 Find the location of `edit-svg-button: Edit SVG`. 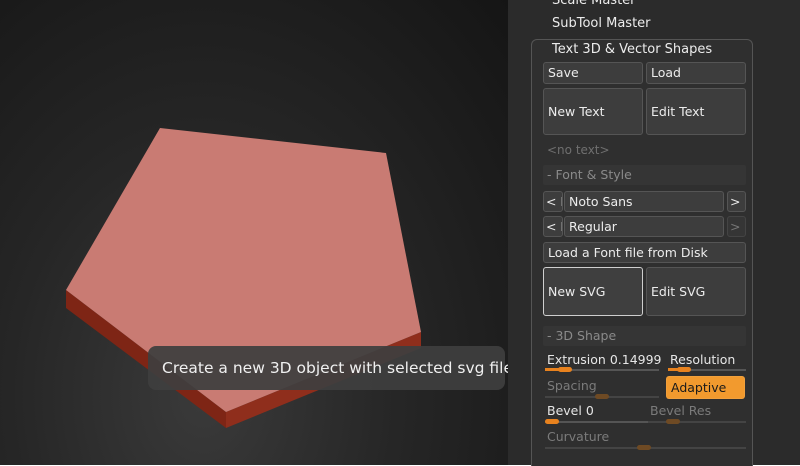

edit-svg-button: Edit SVG is located at coordinates (696, 291).